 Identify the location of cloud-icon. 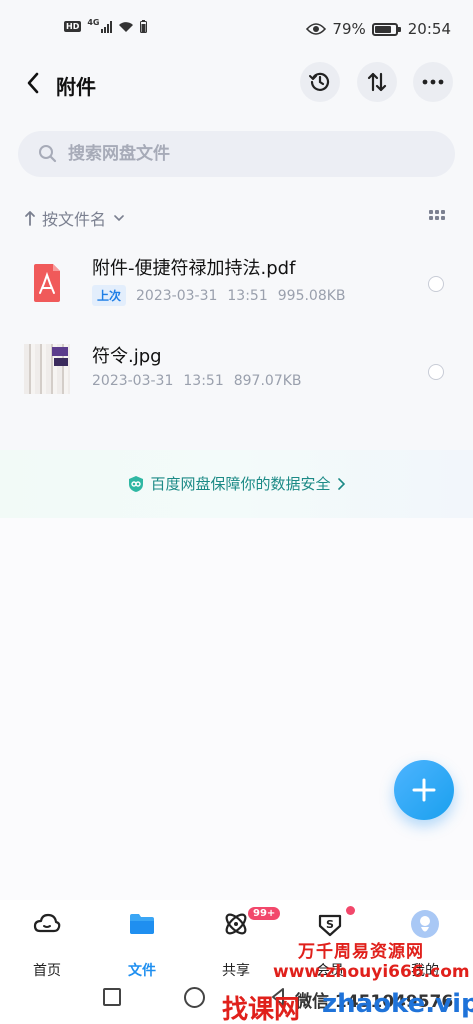
(47, 923).